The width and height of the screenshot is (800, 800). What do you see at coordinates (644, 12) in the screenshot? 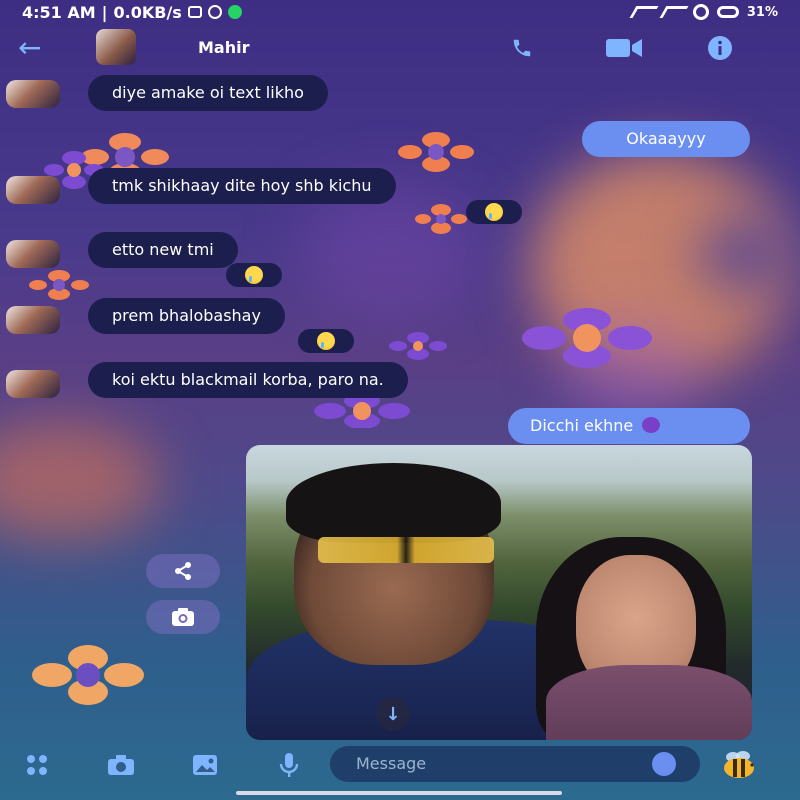
I see `signal-icon` at bounding box center [644, 12].